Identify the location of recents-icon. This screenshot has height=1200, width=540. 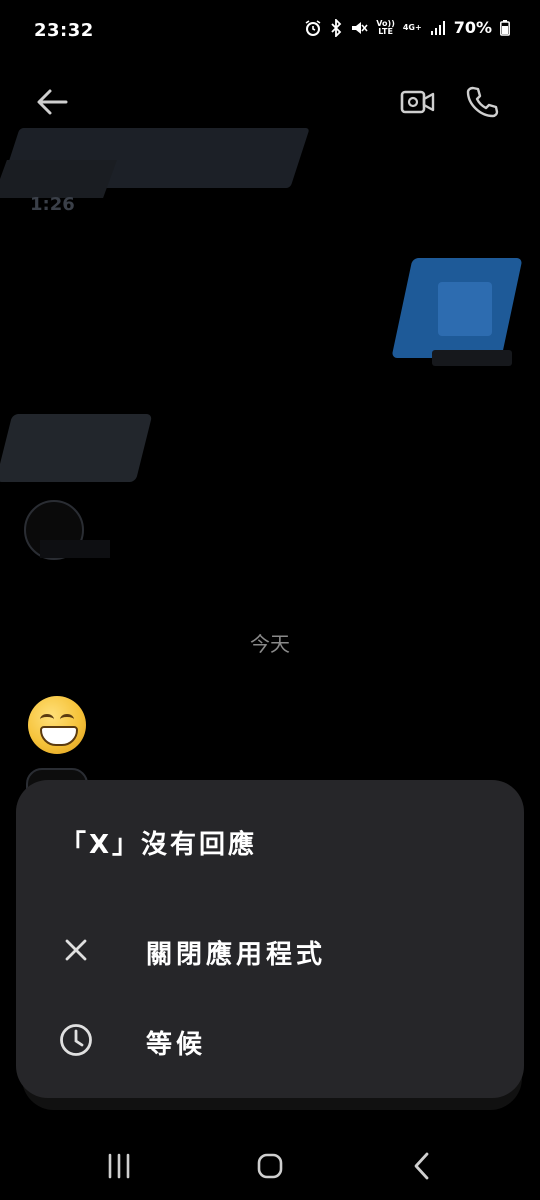
(119, 1166).